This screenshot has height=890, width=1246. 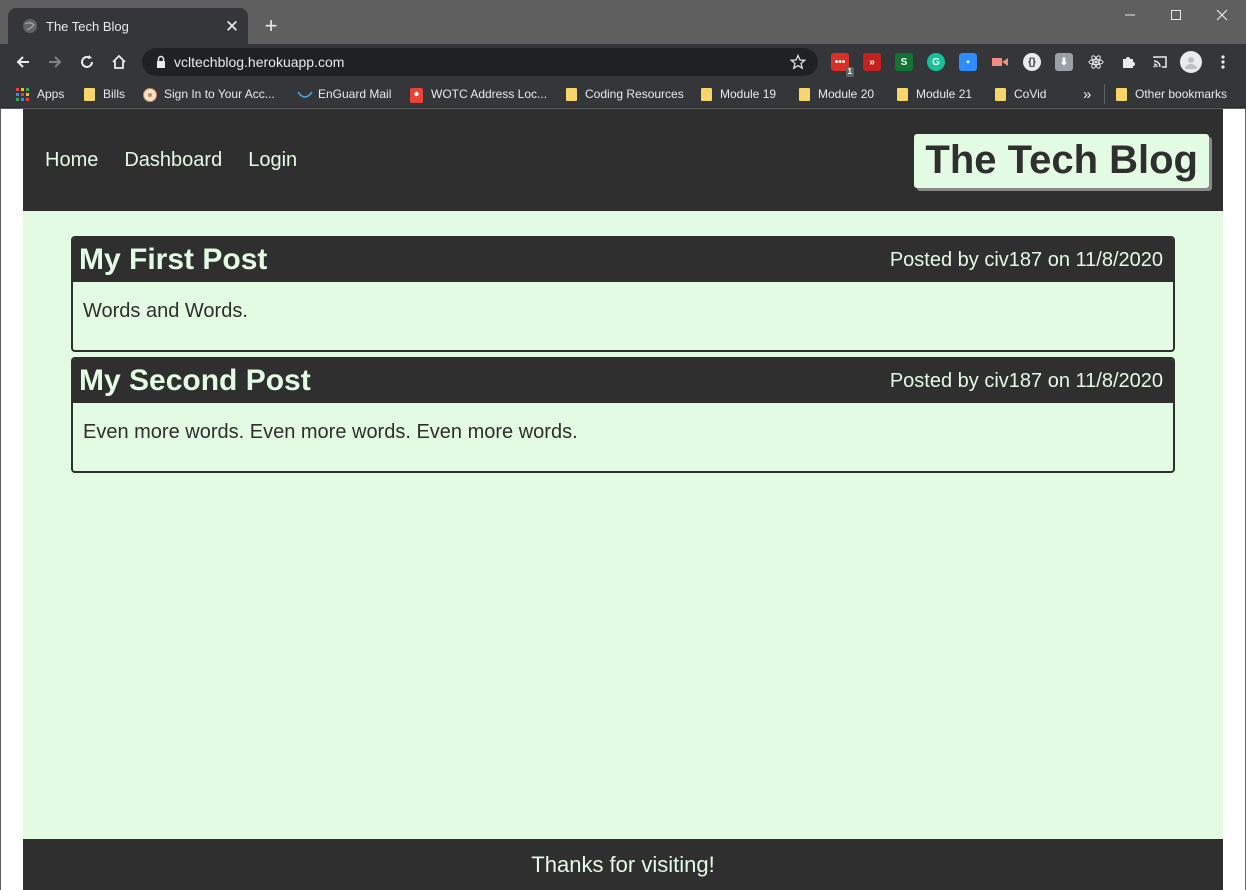 I want to click on zoom-extension-icon: ▪, so click(x=968, y=62).